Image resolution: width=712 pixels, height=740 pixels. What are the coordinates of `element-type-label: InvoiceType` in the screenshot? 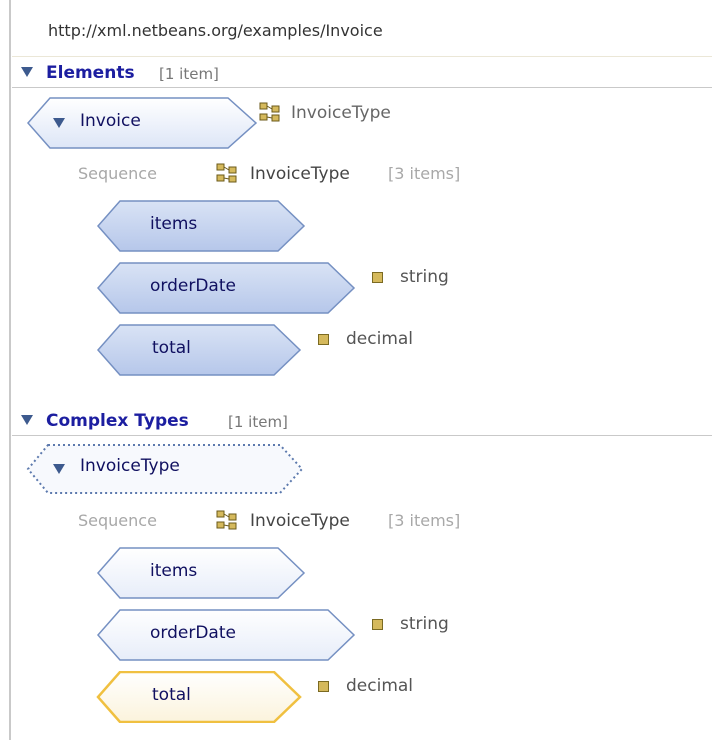 It's located at (341, 113).